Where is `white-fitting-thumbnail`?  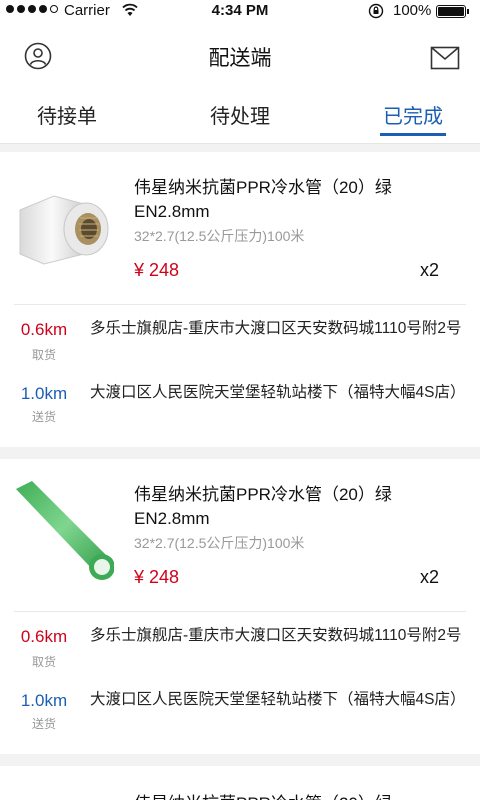
white-fitting-thumbnail is located at coordinates (64, 230).